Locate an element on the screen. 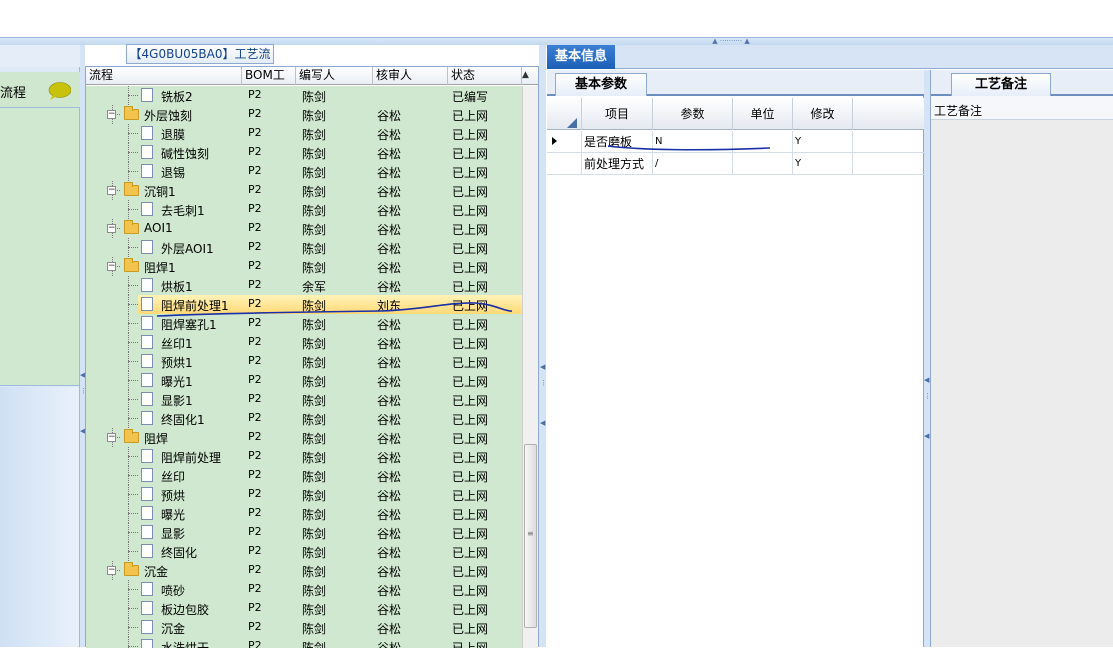 Image resolution: width=1113 pixels, height=648 pixels. tree-vertical-scrollbar: ≡ is located at coordinates (530, 367).